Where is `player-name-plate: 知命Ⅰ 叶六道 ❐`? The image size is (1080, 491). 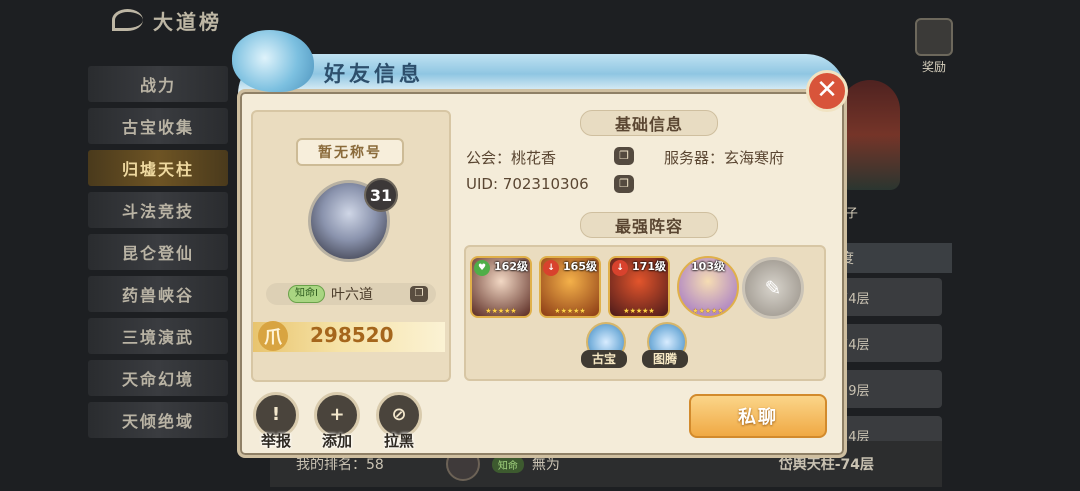 player-name-plate: 知命Ⅰ 叶六道 ❐ is located at coordinates (351, 294).